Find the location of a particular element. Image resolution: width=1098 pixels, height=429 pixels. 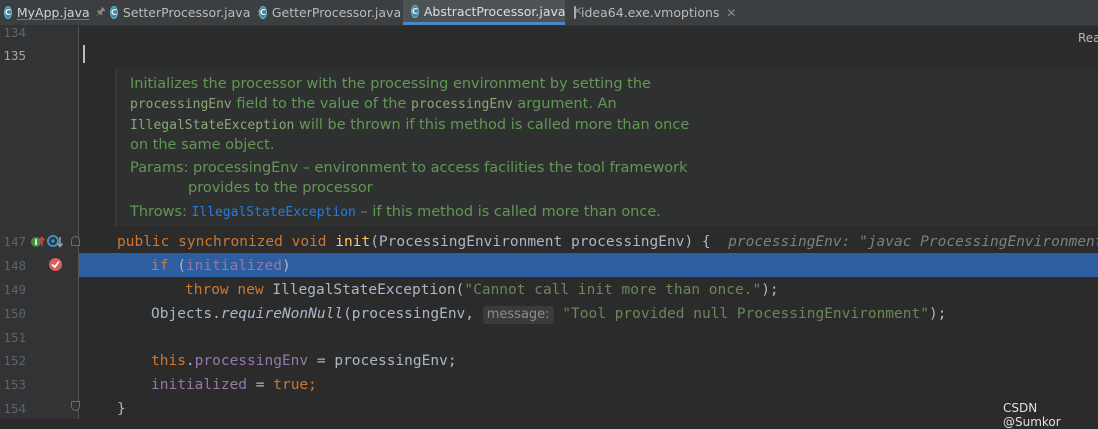

line-number: 154 is located at coordinates (14, 408).